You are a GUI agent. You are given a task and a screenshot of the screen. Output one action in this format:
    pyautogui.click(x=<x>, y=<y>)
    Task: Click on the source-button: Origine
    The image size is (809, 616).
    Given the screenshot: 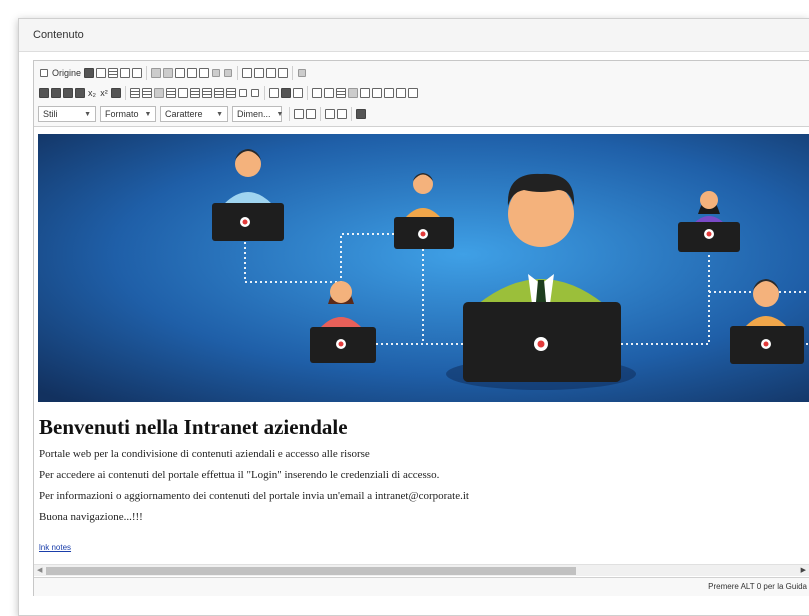 What is the action you would take?
    pyautogui.click(x=59, y=73)
    